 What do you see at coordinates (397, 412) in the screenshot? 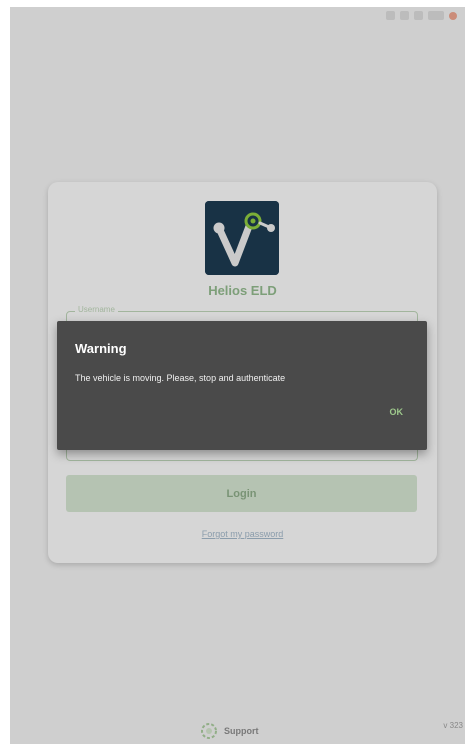
I see `dialog-ok-button: OK` at bounding box center [397, 412].